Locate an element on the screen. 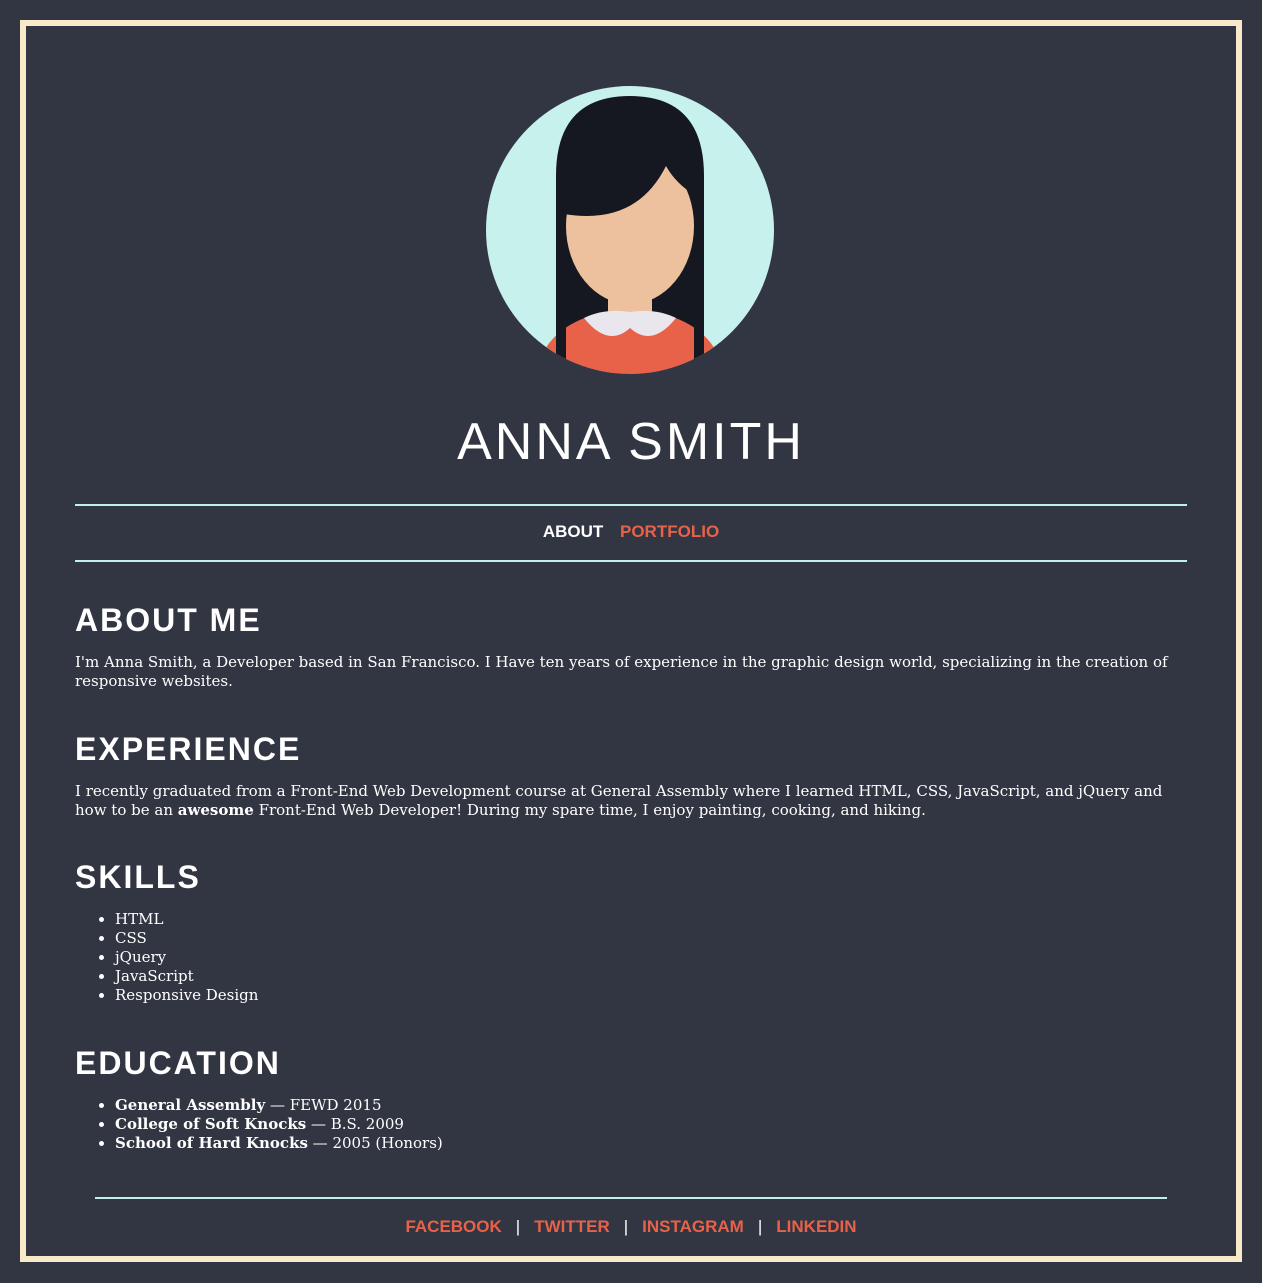 This screenshot has width=1262, height=1283. skills-heading: SKILLS is located at coordinates (138, 877).